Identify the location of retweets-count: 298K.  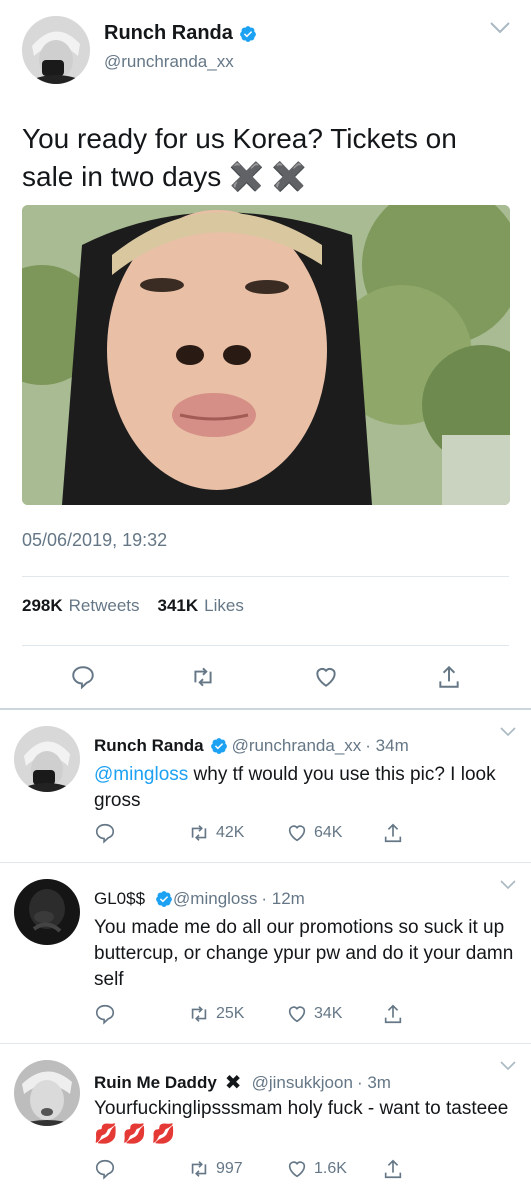
(42, 606).